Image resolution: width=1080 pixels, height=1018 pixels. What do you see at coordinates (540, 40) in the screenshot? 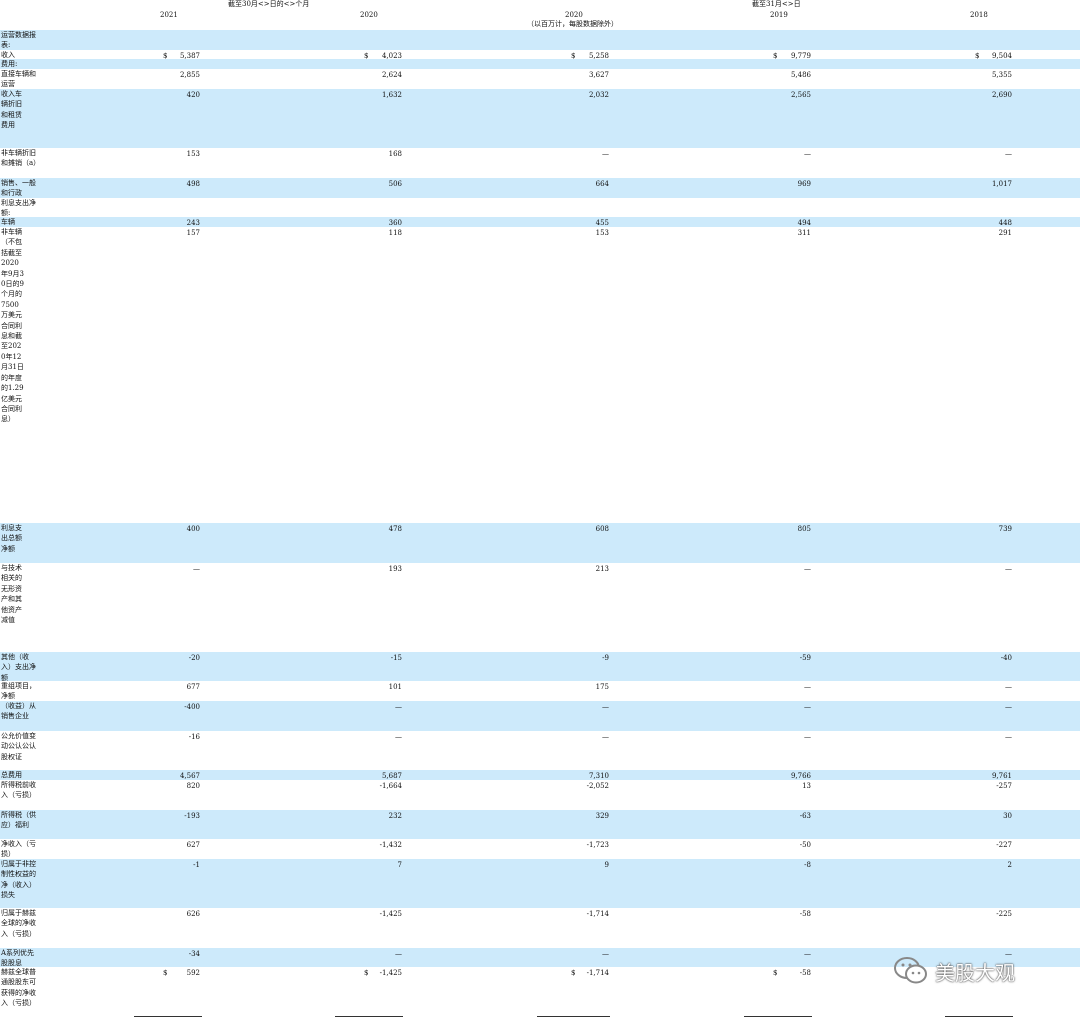
I see `table-row: 运营数据报表:` at bounding box center [540, 40].